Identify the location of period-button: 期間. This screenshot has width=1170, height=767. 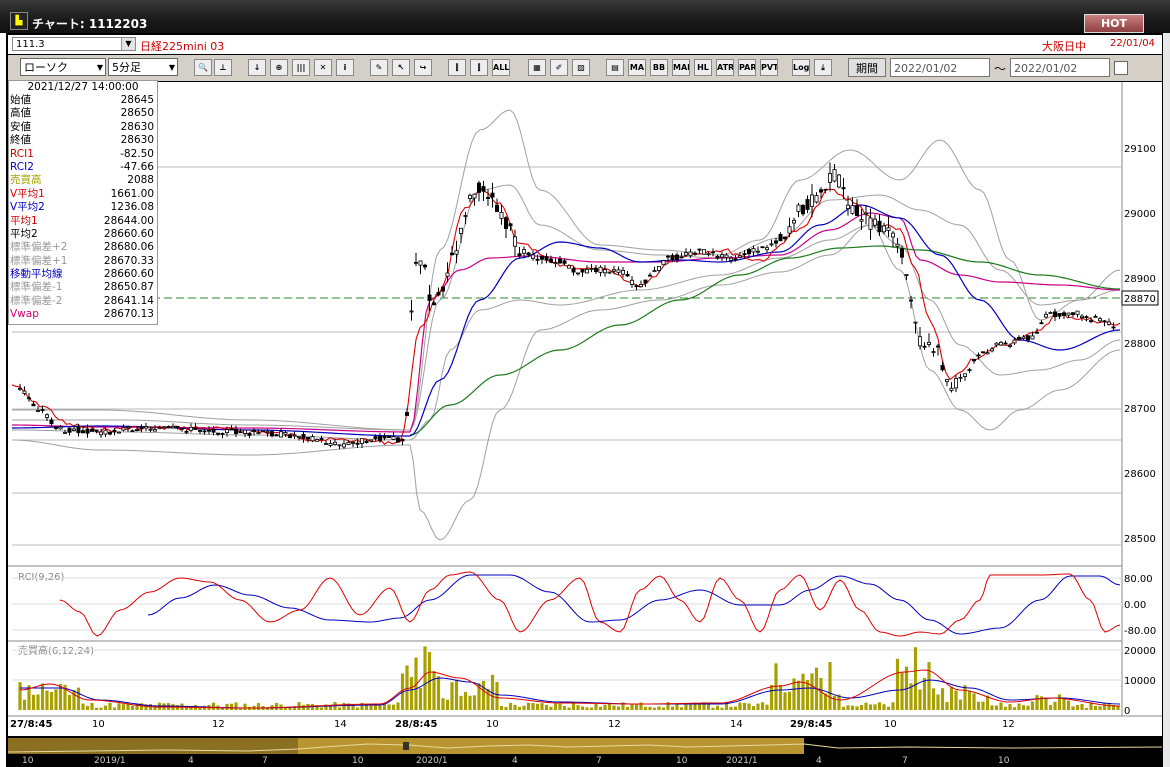
(867, 67).